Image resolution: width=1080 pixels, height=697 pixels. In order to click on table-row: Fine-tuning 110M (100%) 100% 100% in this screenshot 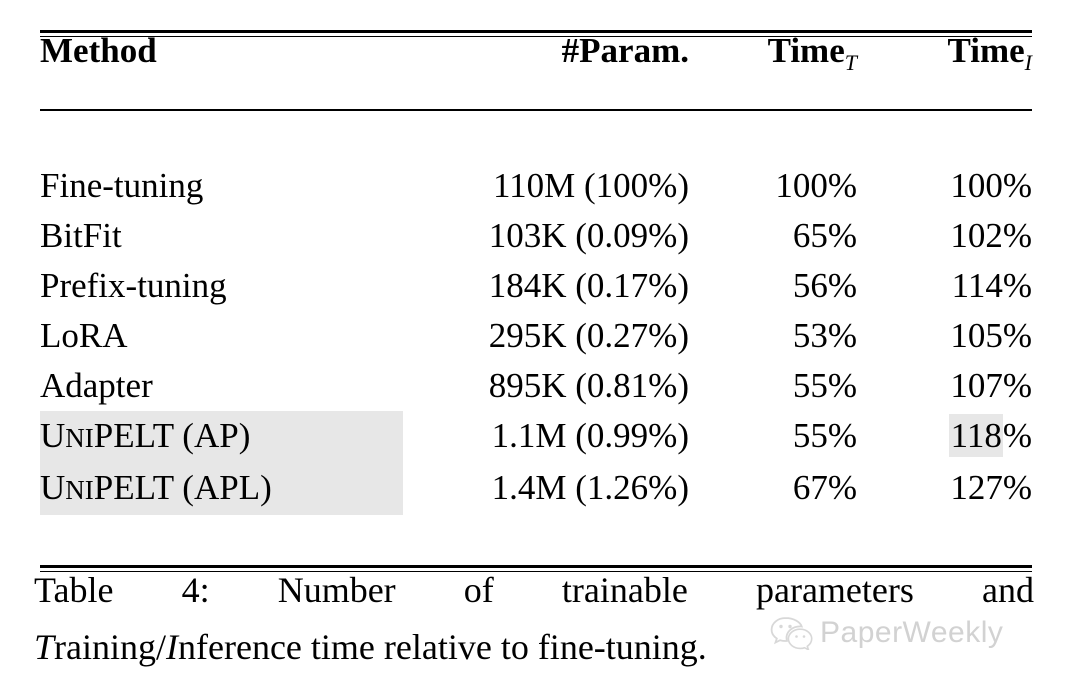, I will do `click(536, 186)`.